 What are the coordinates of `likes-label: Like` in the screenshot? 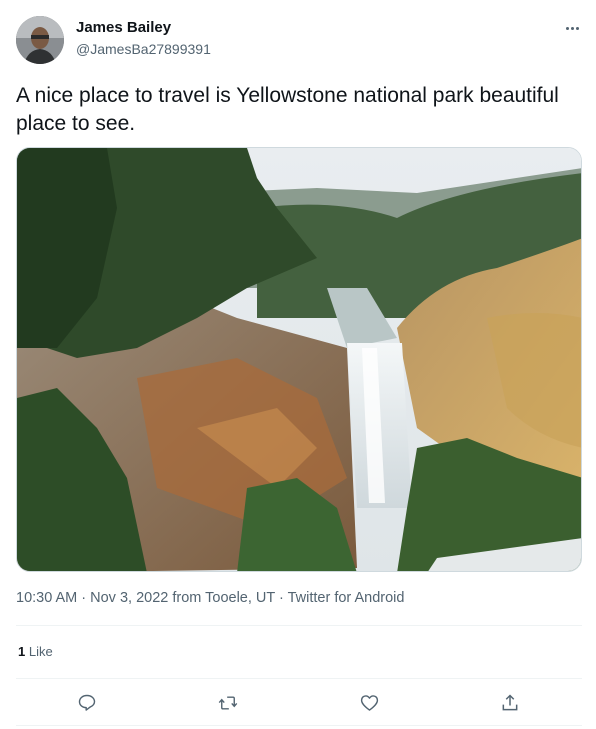 It's located at (40, 651).